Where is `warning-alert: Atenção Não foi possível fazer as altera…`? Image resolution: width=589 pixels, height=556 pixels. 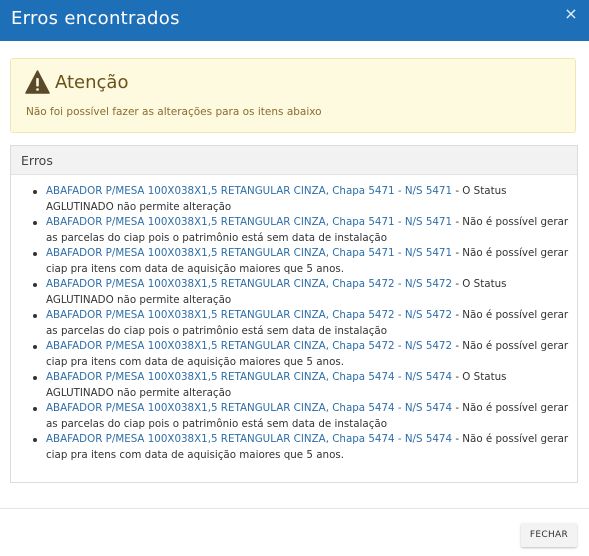
warning-alert: Atenção Não foi possível fazer as altera… is located at coordinates (293, 95).